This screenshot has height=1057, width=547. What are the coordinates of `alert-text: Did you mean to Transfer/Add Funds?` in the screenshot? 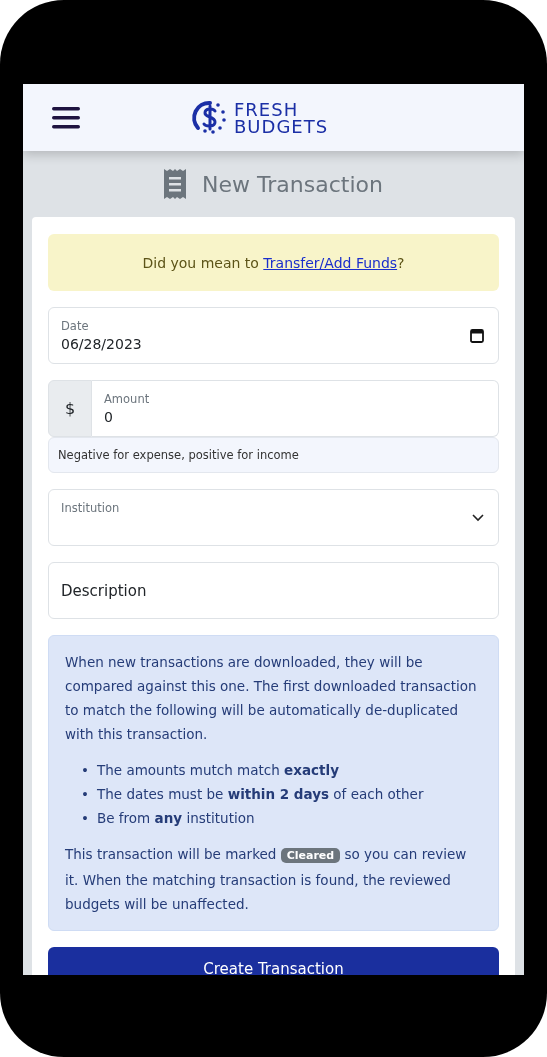 It's located at (273, 262).